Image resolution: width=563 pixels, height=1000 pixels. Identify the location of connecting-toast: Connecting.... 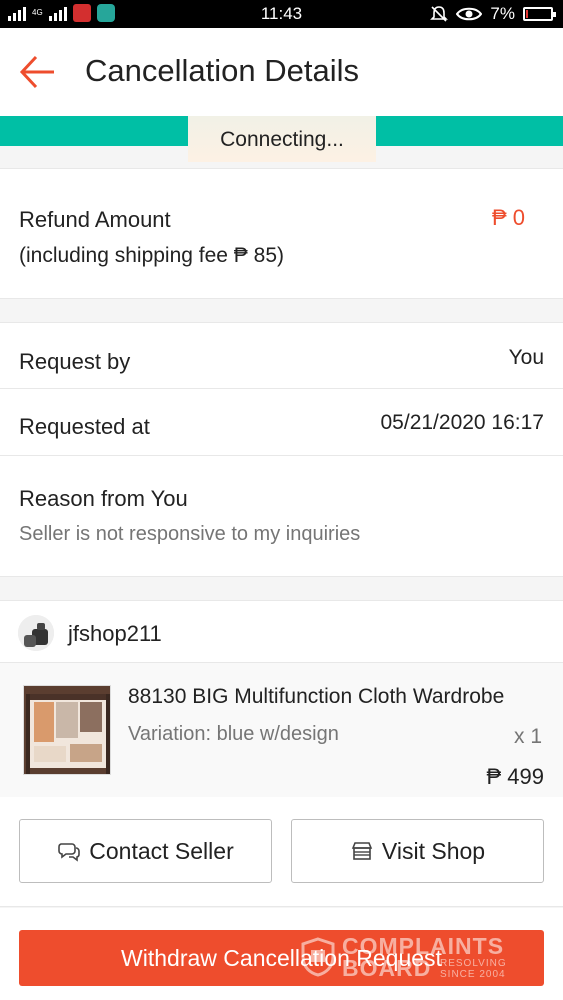
(282, 139).